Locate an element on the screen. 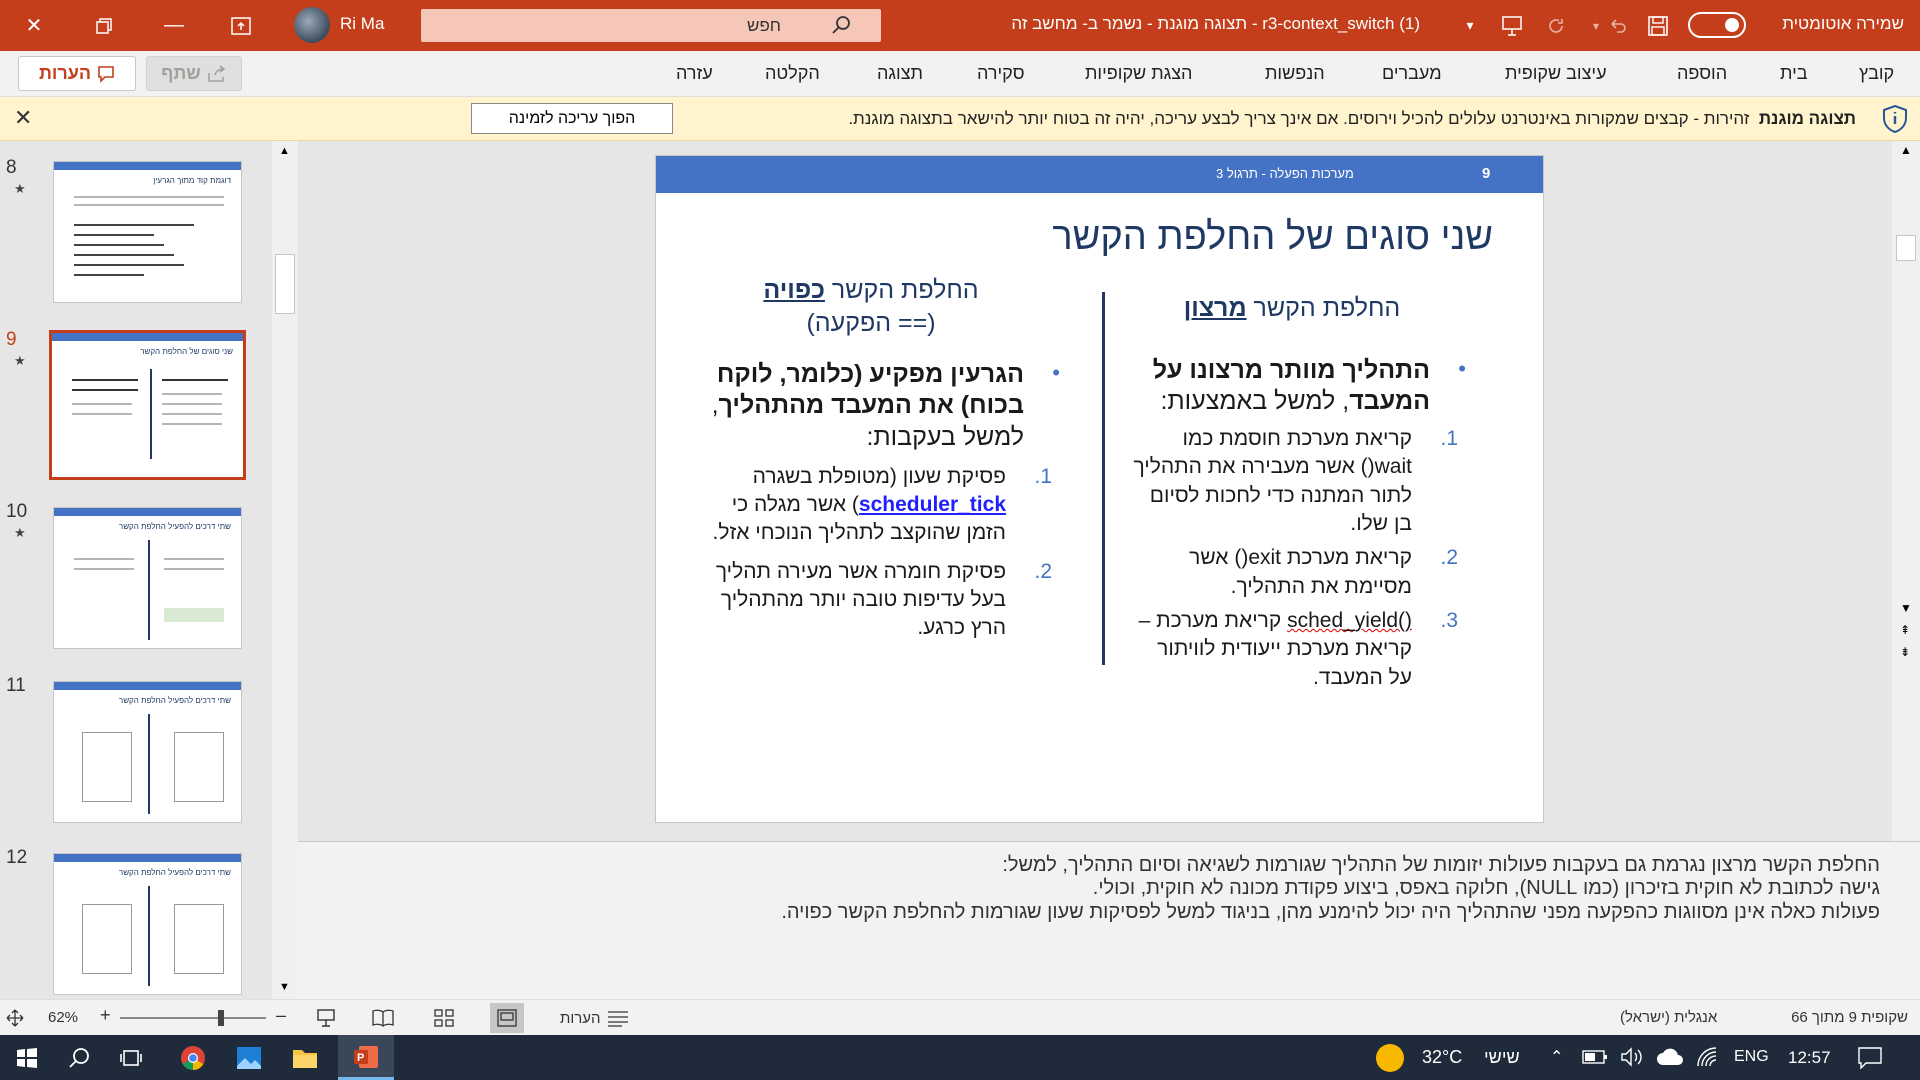 The width and height of the screenshot is (1920, 1080). zoom-out-button: – is located at coordinates (281, 1015).